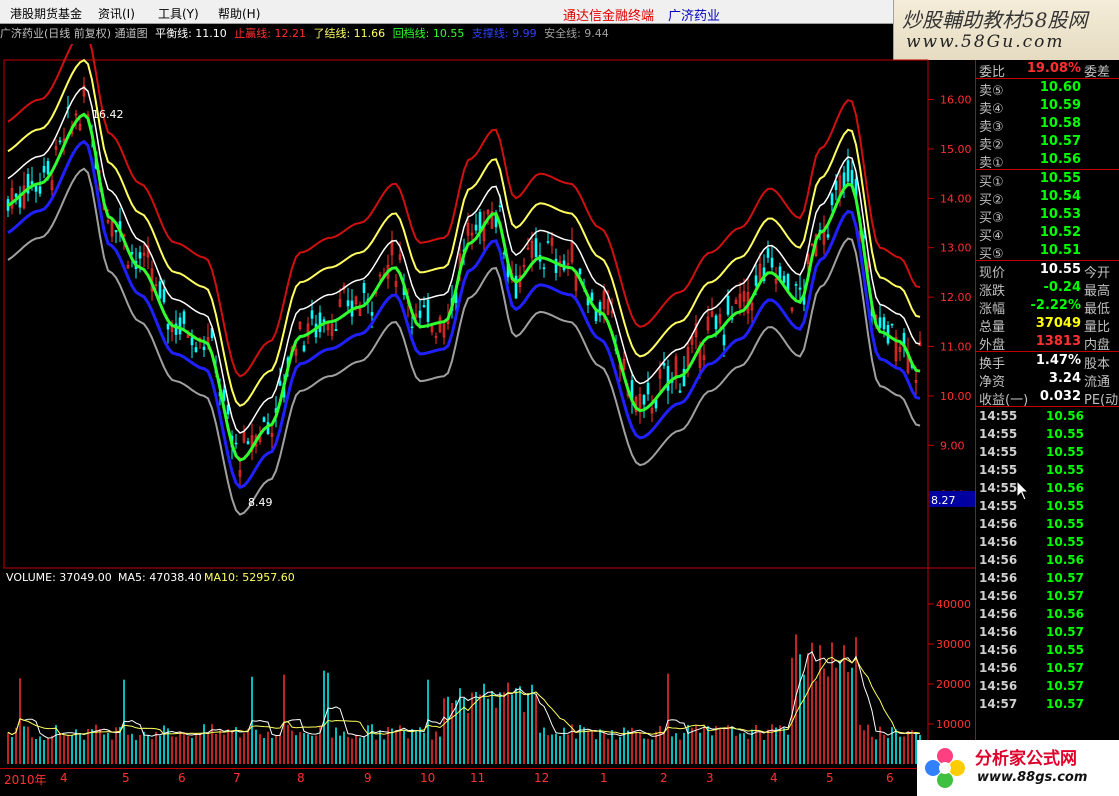 The image size is (1119, 796). I want to click on fundamental-row: 换手 1.47% 股本, so click(1047, 362).